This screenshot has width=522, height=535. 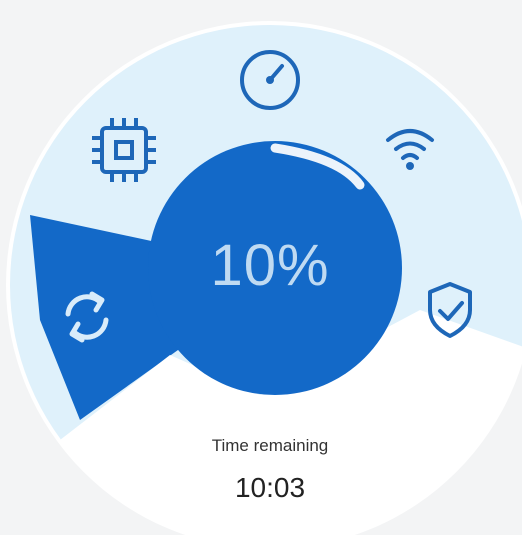 I want to click on time-remaining-label: Time remaining, so click(x=270, y=445).